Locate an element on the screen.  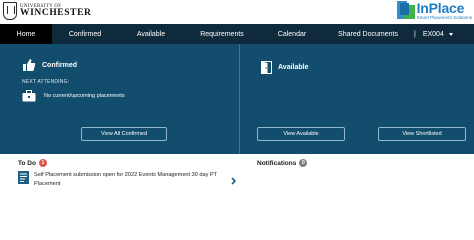
document-icon is located at coordinates (23, 177).